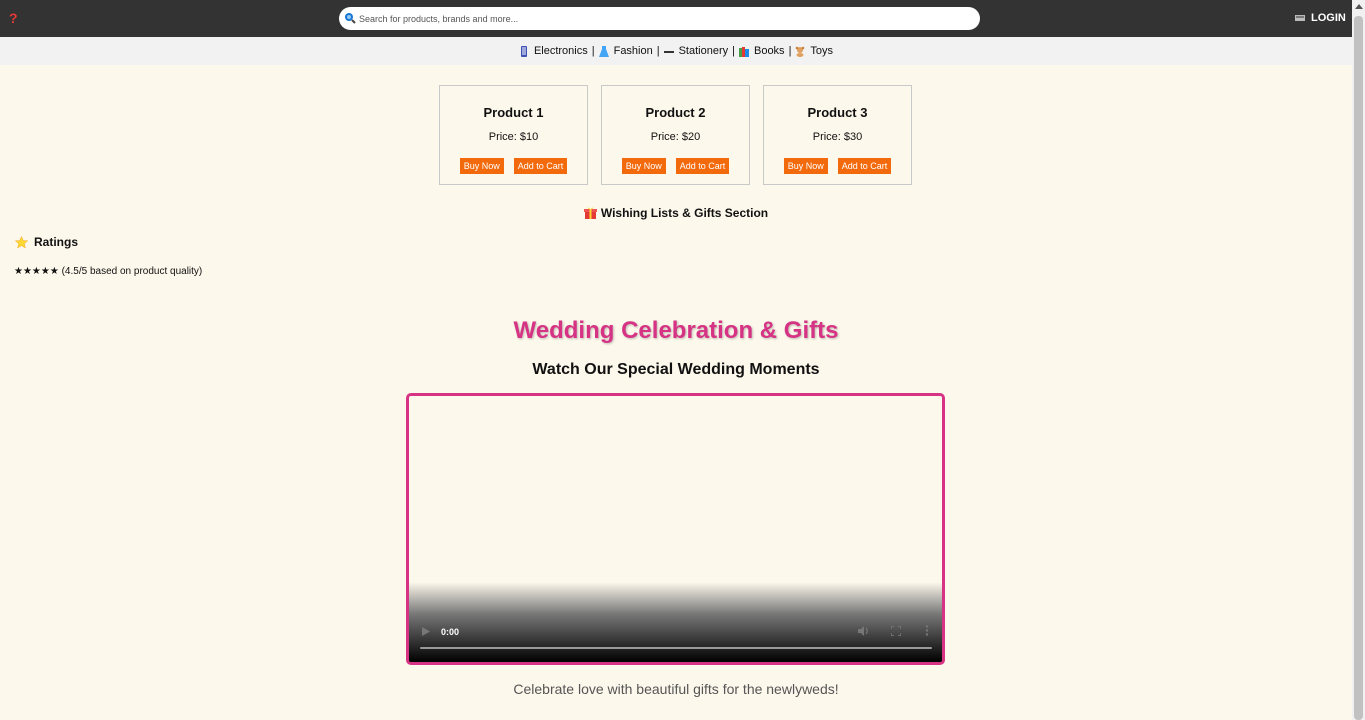 The width and height of the screenshot is (1365, 720). Describe the element at coordinates (513, 112) in the screenshot. I see `product-name: Product 1` at that location.